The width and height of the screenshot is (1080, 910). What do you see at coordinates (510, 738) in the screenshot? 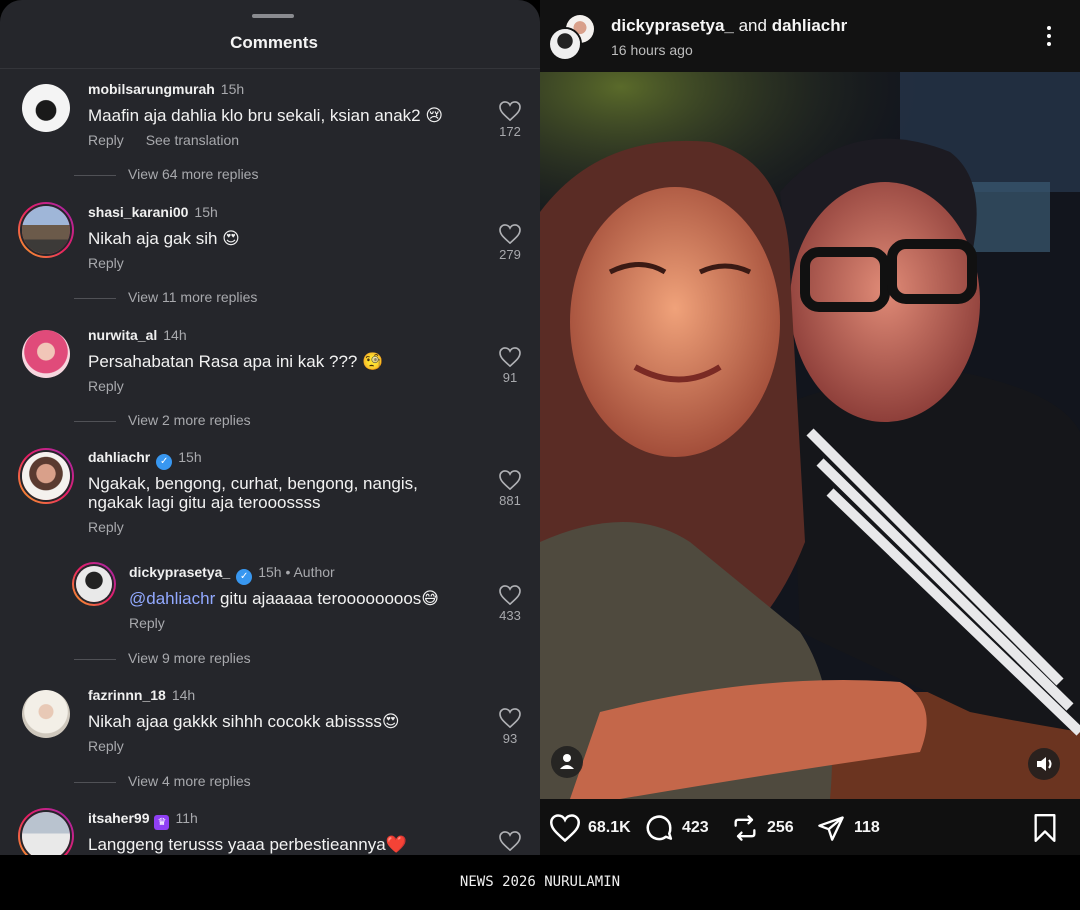
I see `like-count: 93` at bounding box center [510, 738].